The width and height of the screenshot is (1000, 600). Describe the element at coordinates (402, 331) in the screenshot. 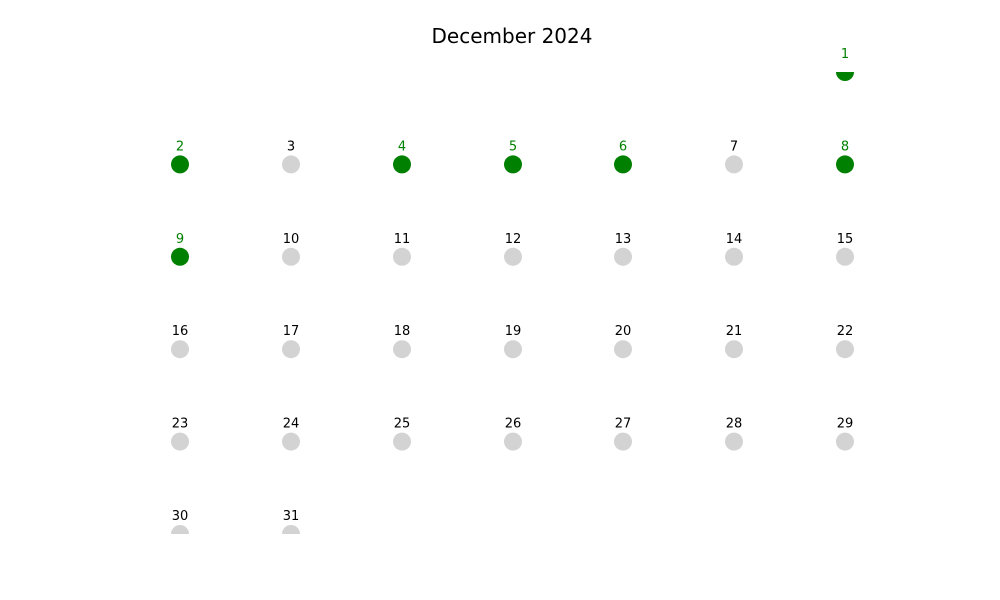

I see `day-label-18: 18` at that location.